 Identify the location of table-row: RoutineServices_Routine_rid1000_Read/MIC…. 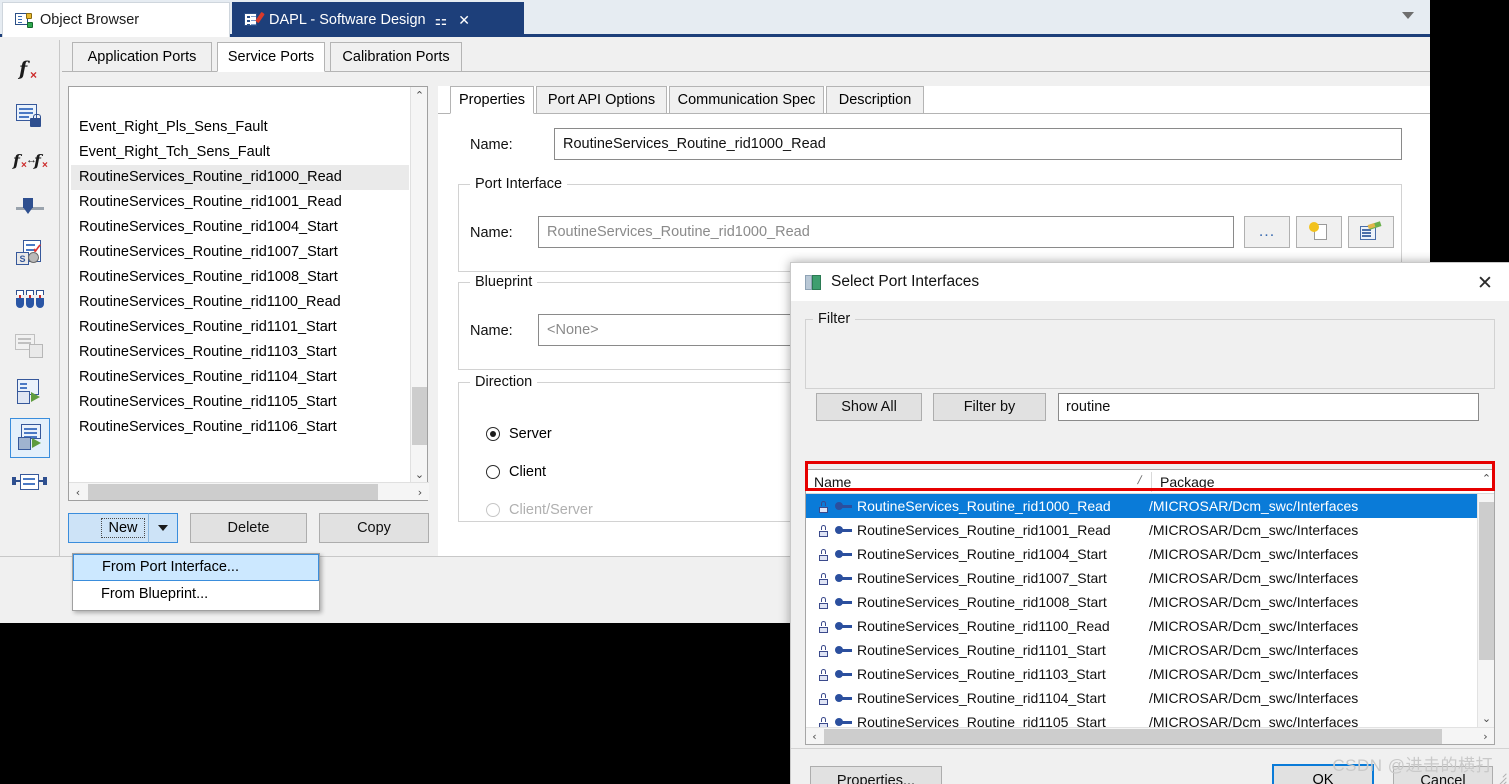
(1141, 506).